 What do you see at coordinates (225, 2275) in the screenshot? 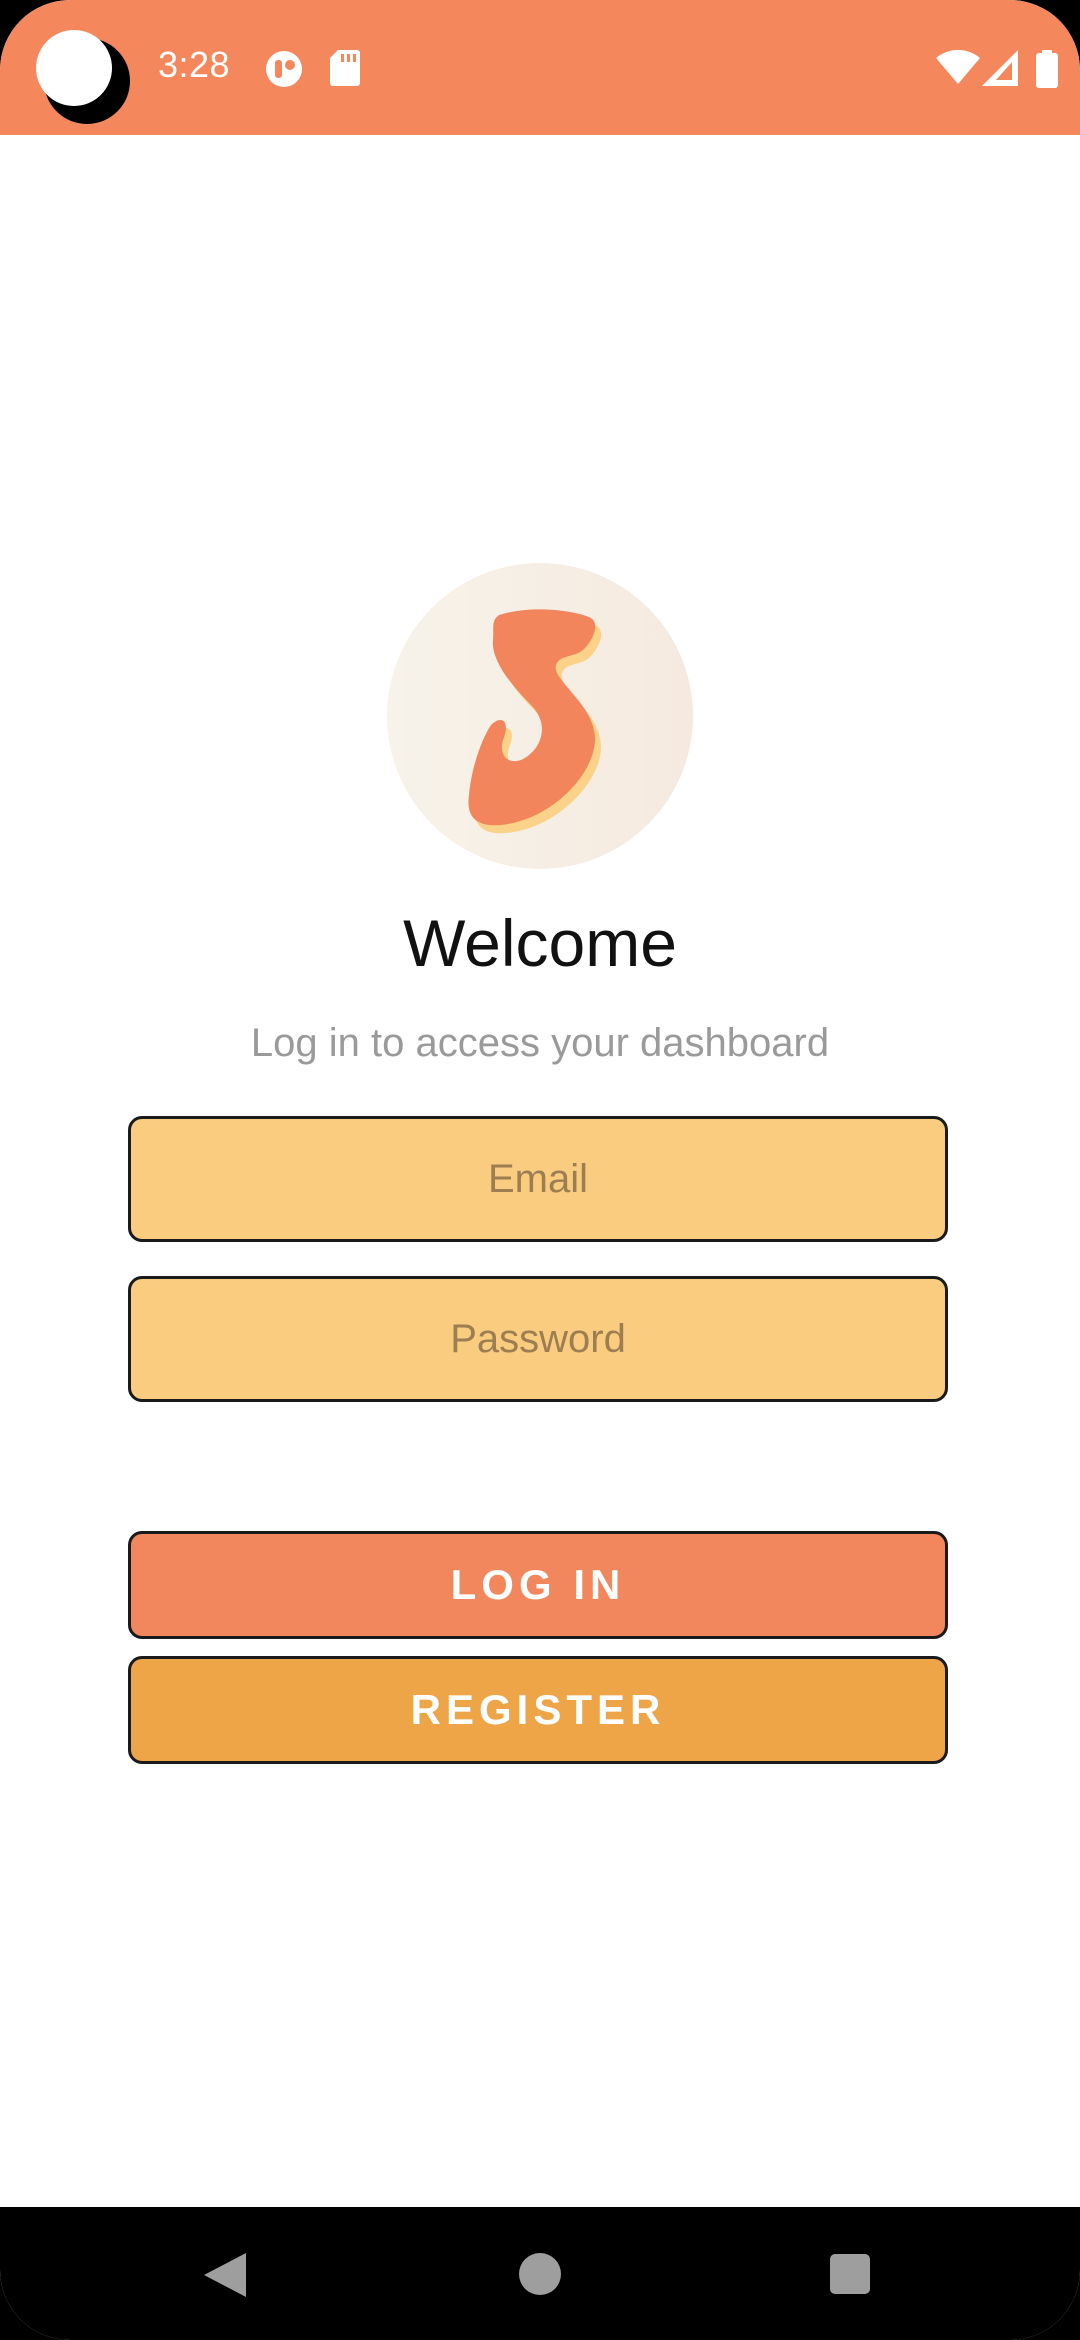
I see `back-icon` at bounding box center [225, 2275].